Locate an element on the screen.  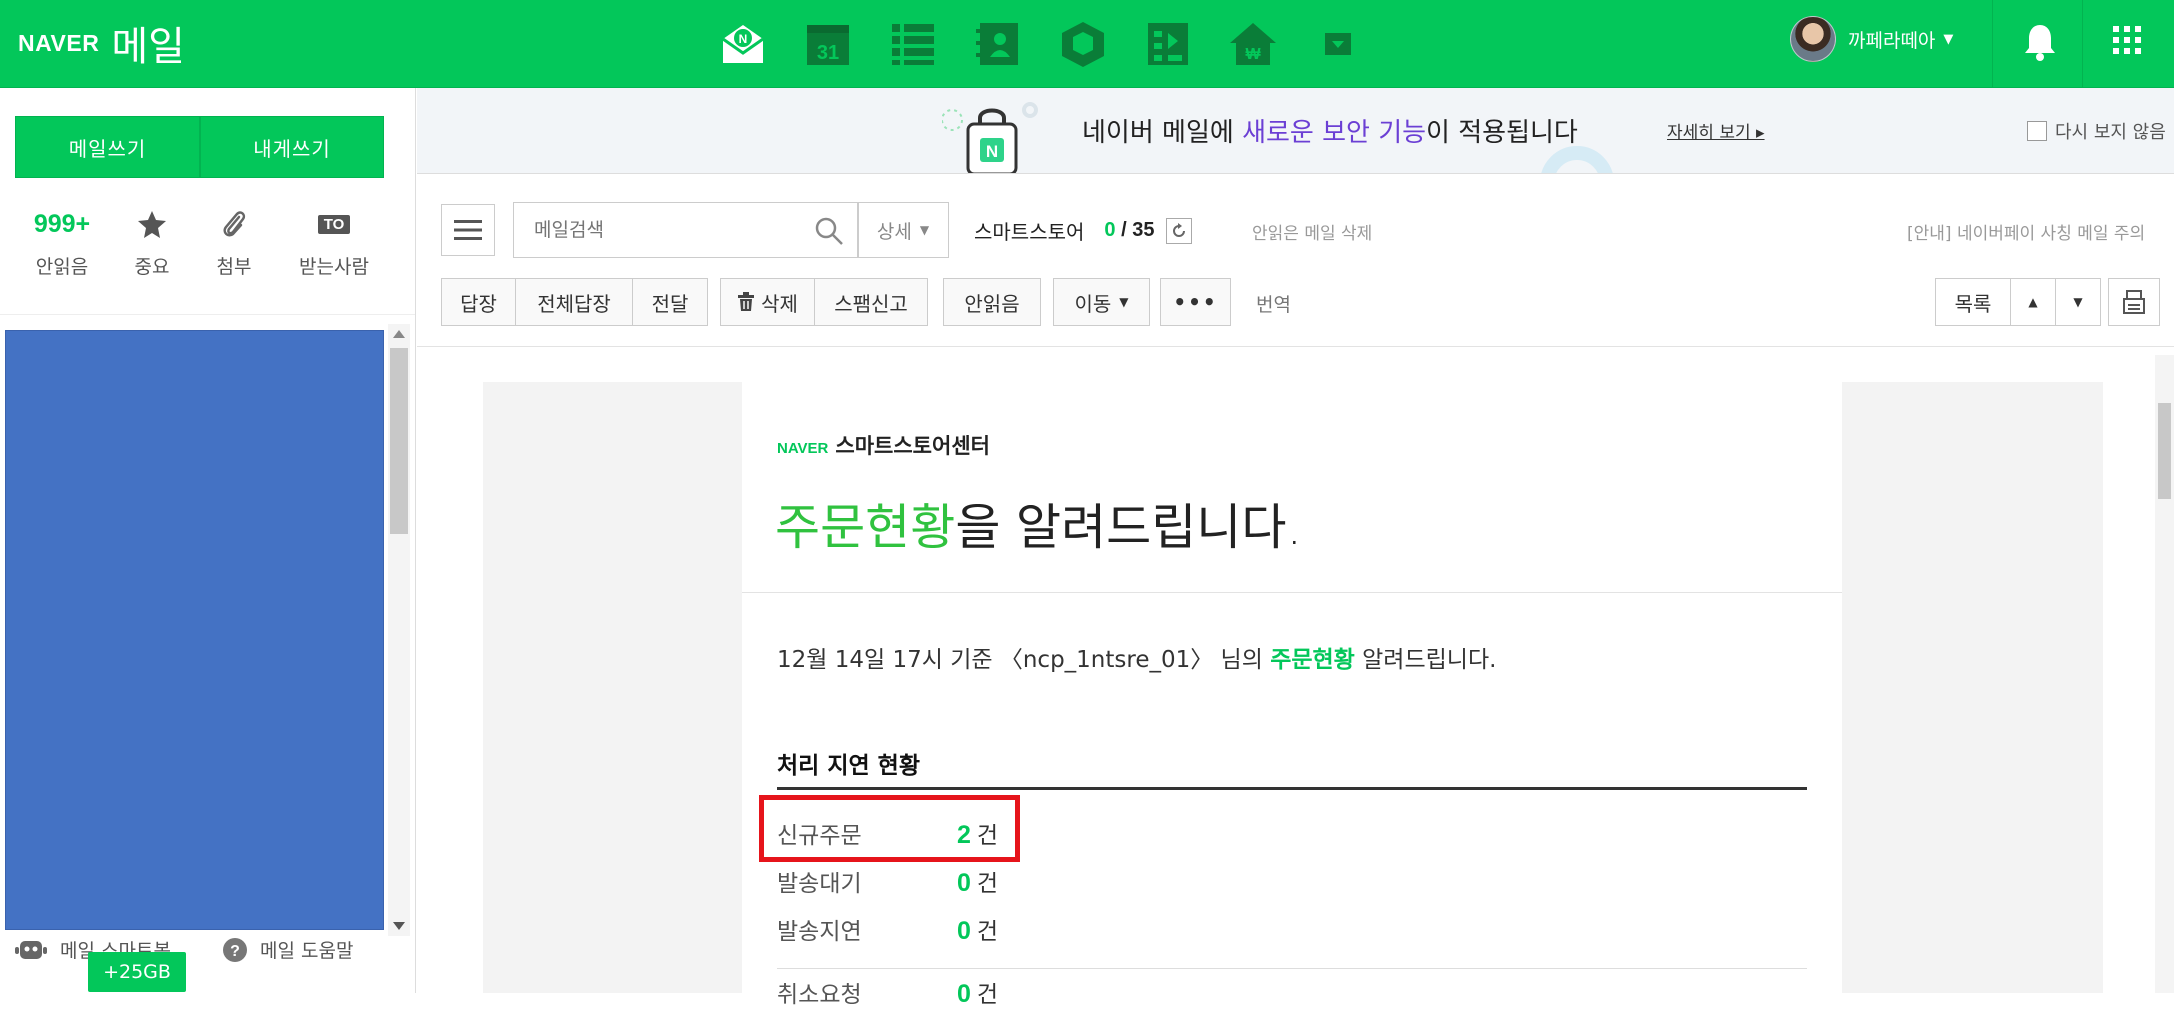
paperclip-icon is located at coordinates (234, 224).